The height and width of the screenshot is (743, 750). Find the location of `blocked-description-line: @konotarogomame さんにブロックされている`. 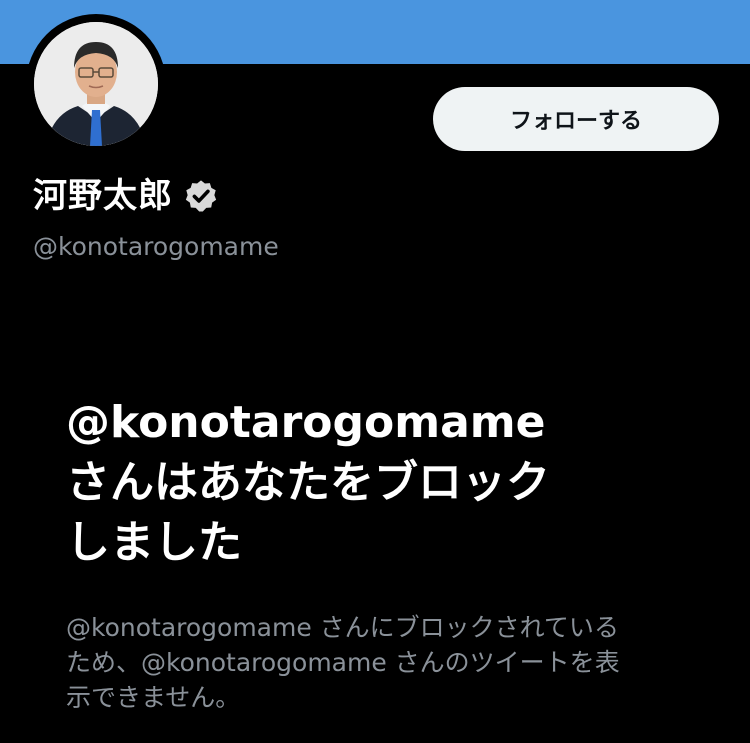

blocked-description-line: @konotarogomame さんにブロックされている is located at coordinates (342, 627).